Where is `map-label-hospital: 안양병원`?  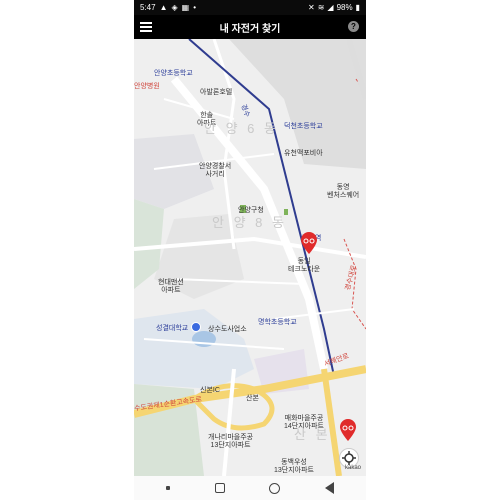
map-label-hospital: 안양병원 is located at coordinates (147, 86).